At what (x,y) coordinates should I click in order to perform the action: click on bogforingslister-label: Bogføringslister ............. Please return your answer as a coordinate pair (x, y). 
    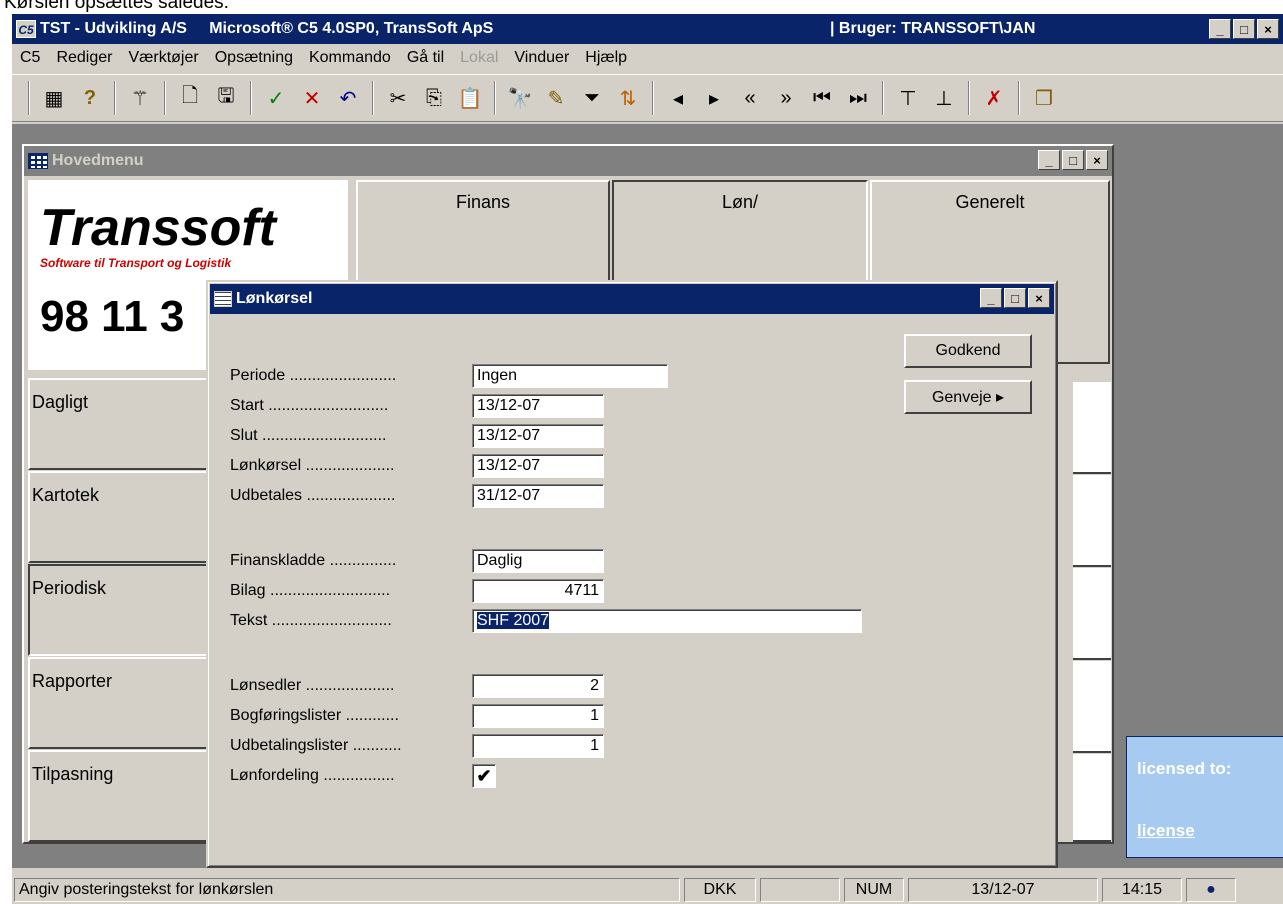
    Looking at the image, I should click on (314, 715).